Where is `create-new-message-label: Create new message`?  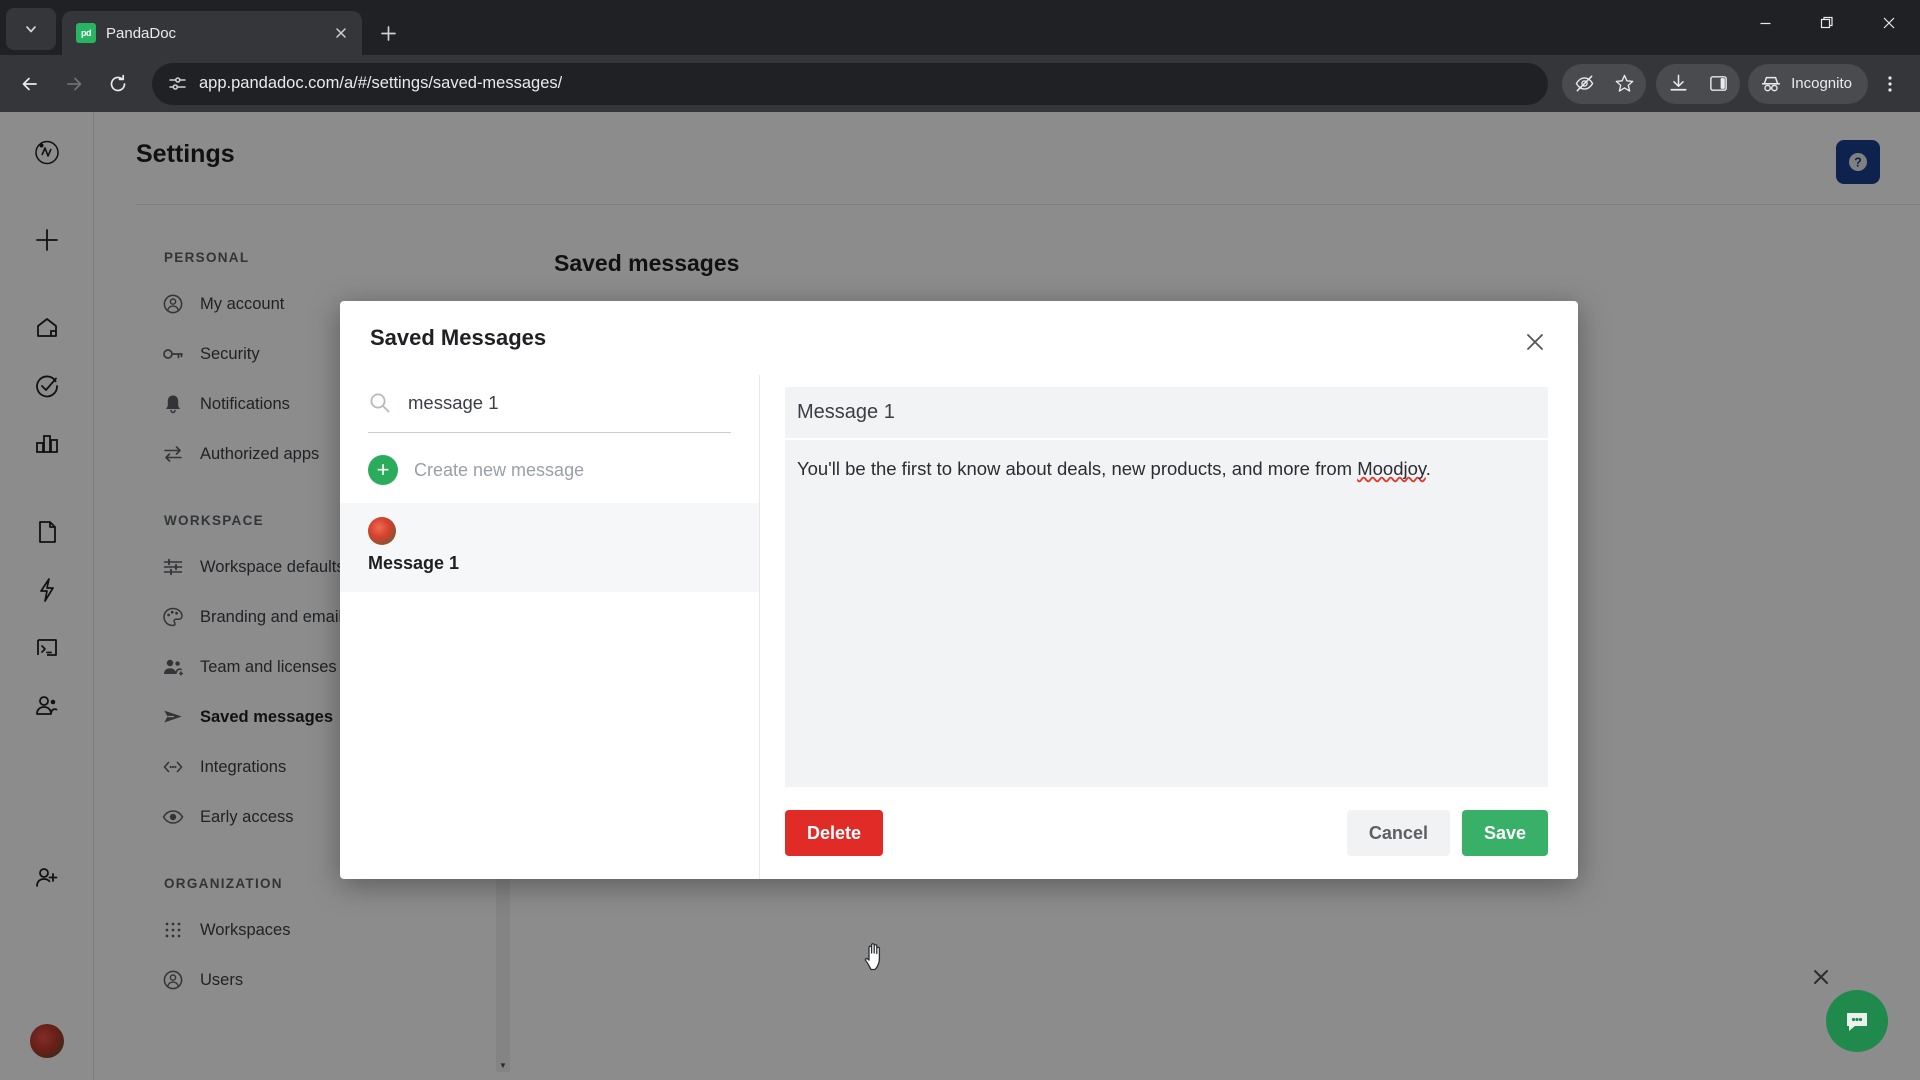 create-new-message-label: Create new message is located at coordinates (499, 469).